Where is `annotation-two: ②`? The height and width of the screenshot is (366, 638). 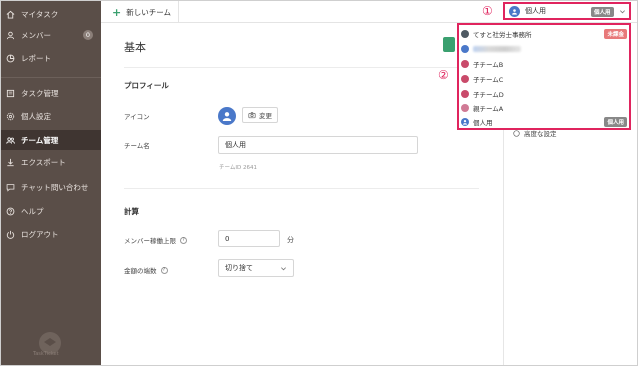 annotation-two: ② is located at coordinates (443, 75).